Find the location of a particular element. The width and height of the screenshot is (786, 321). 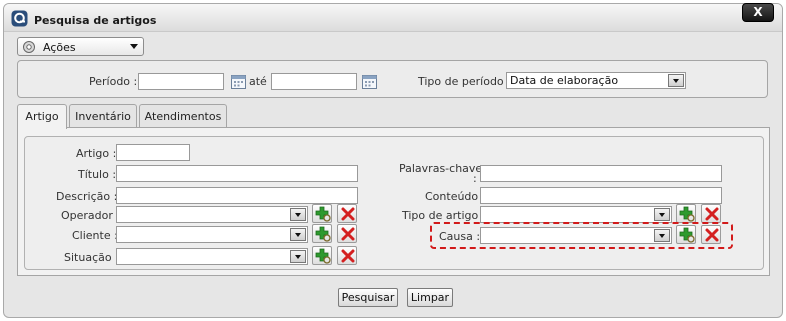

tipo-artigo-label: Tipo de artigo : is located at coordinates (444, 215).